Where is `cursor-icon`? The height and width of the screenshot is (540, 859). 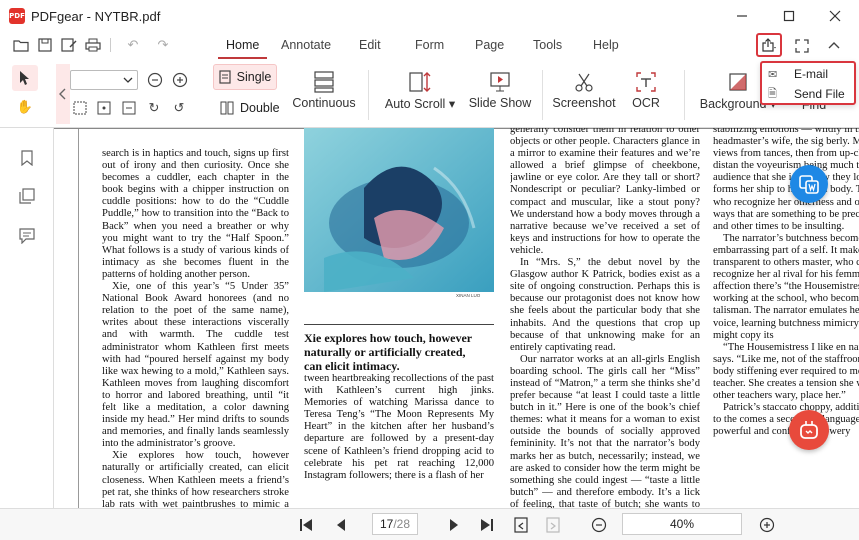
cursor-icon is located at coordinates (24, 78).